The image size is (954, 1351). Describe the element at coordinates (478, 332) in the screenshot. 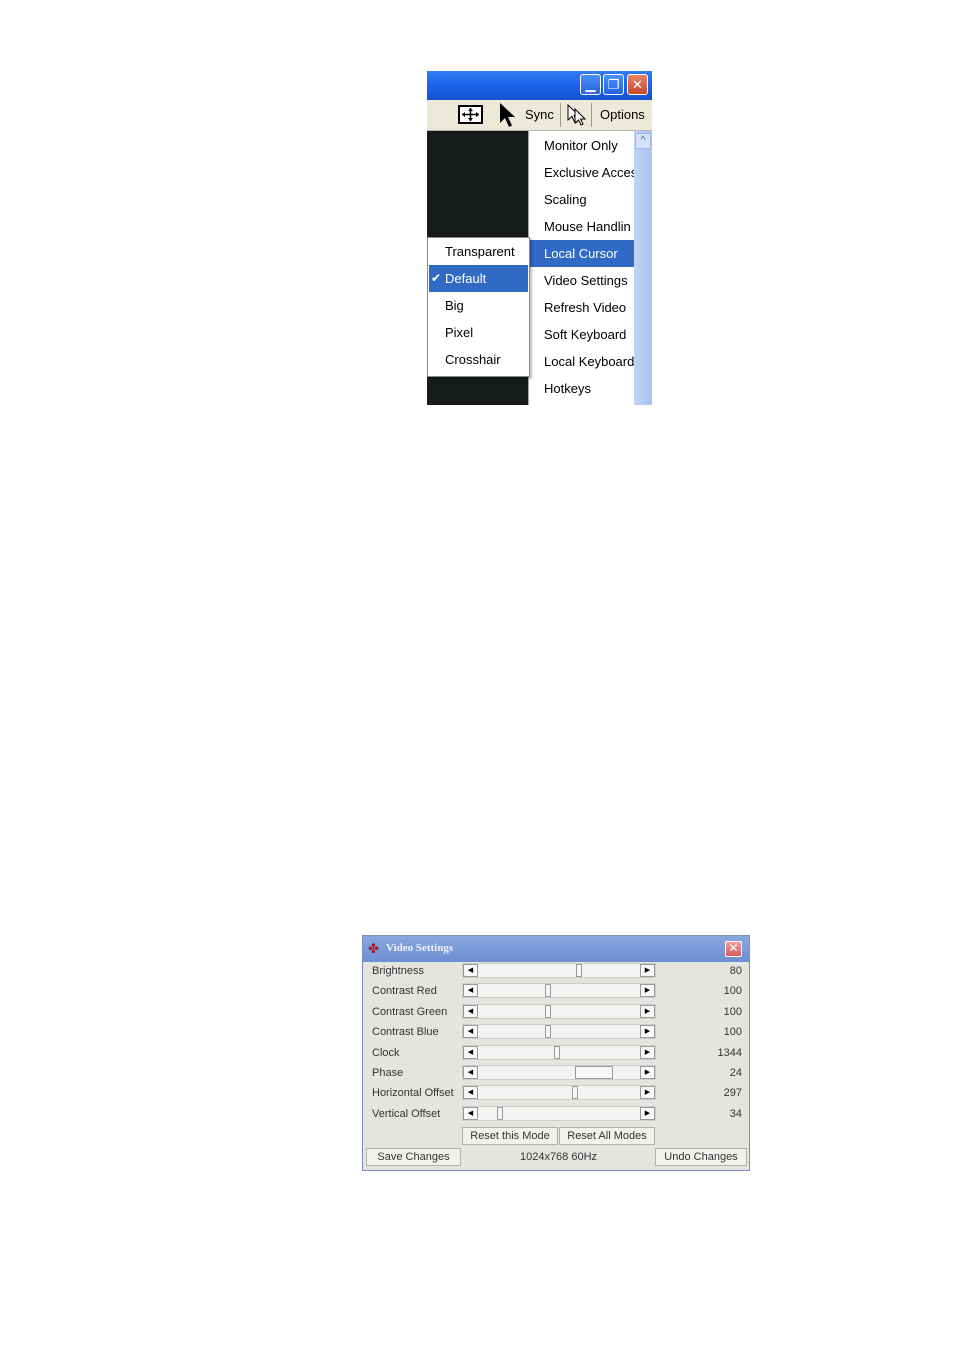

I see `submenu-item-pixel: Pixel` at that location.